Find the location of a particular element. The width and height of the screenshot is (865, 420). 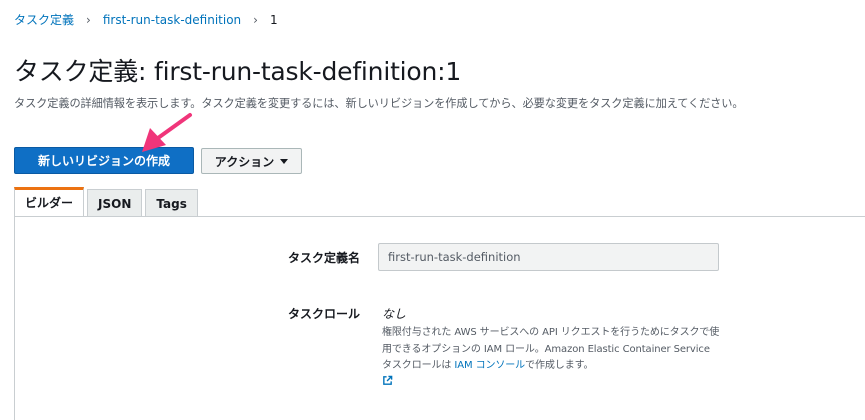

external-link-icon is located at coordinates (387, 384).